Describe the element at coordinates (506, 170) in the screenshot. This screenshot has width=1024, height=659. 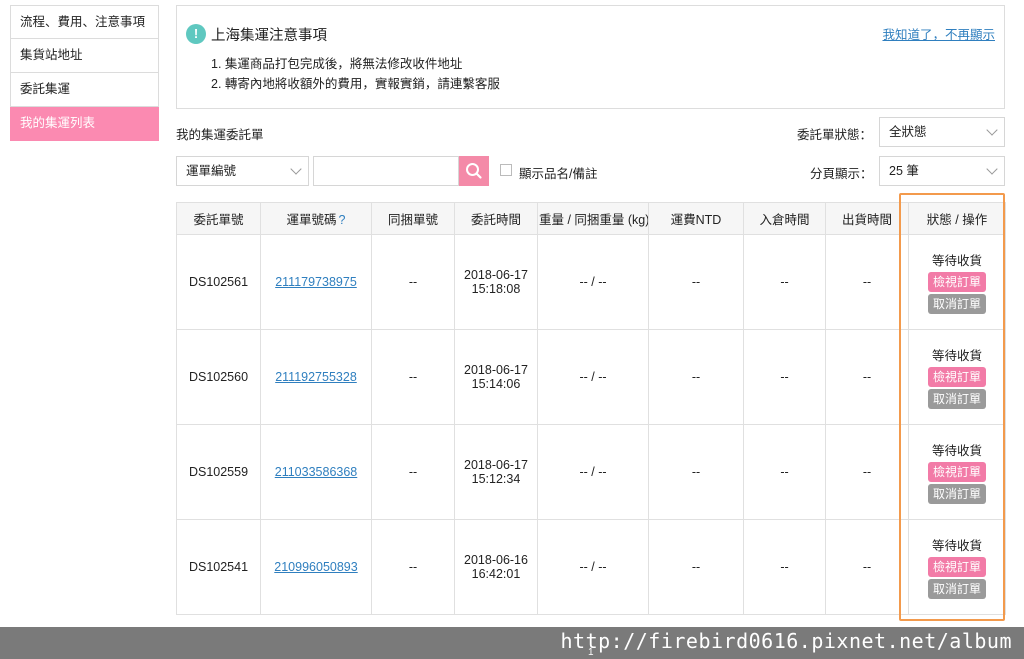
I see `show-note-checkbox` at that location.